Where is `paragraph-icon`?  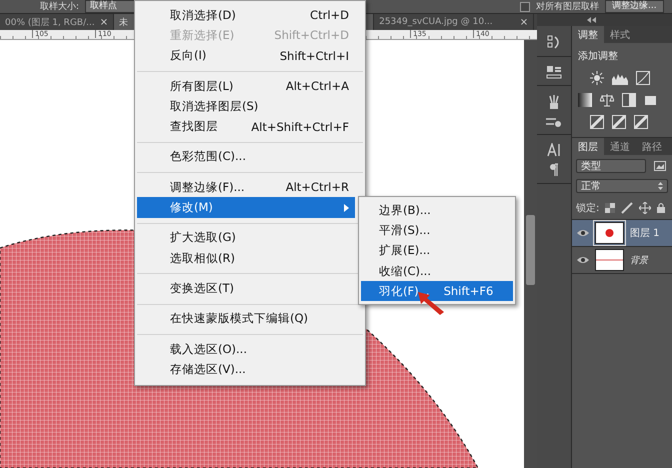 paragraph-icon is located at coordinates (554, 170).